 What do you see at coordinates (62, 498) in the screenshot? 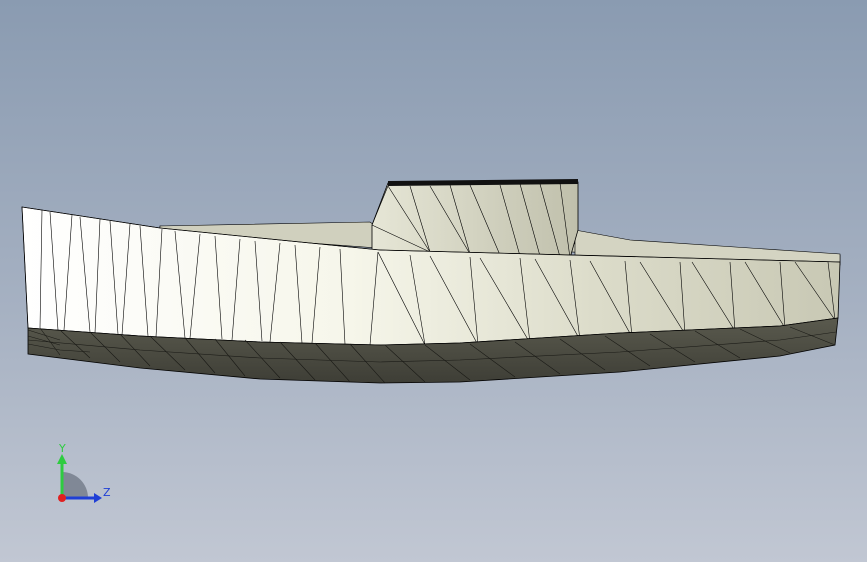
I see `triad-x-axis` at bounding box center [62, 498].